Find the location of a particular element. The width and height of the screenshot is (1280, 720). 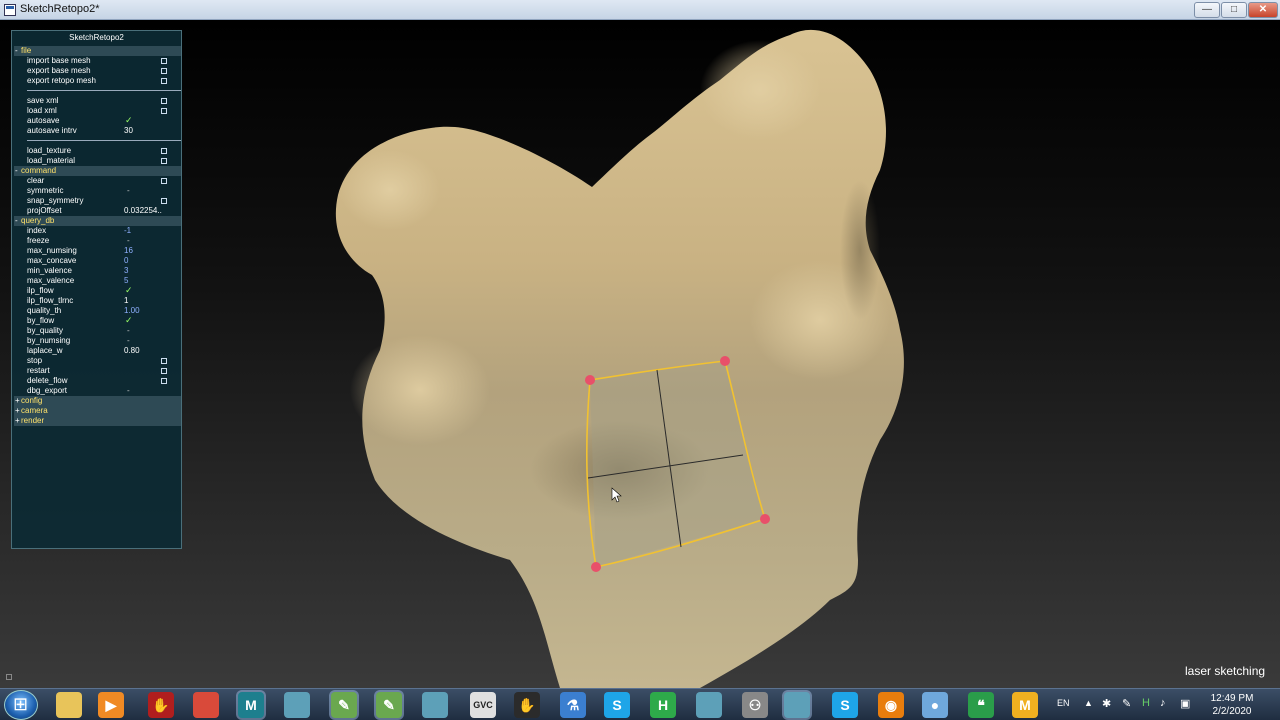

panel-item-max-concave: max_concave 0 is located at coordinates (97, 261).